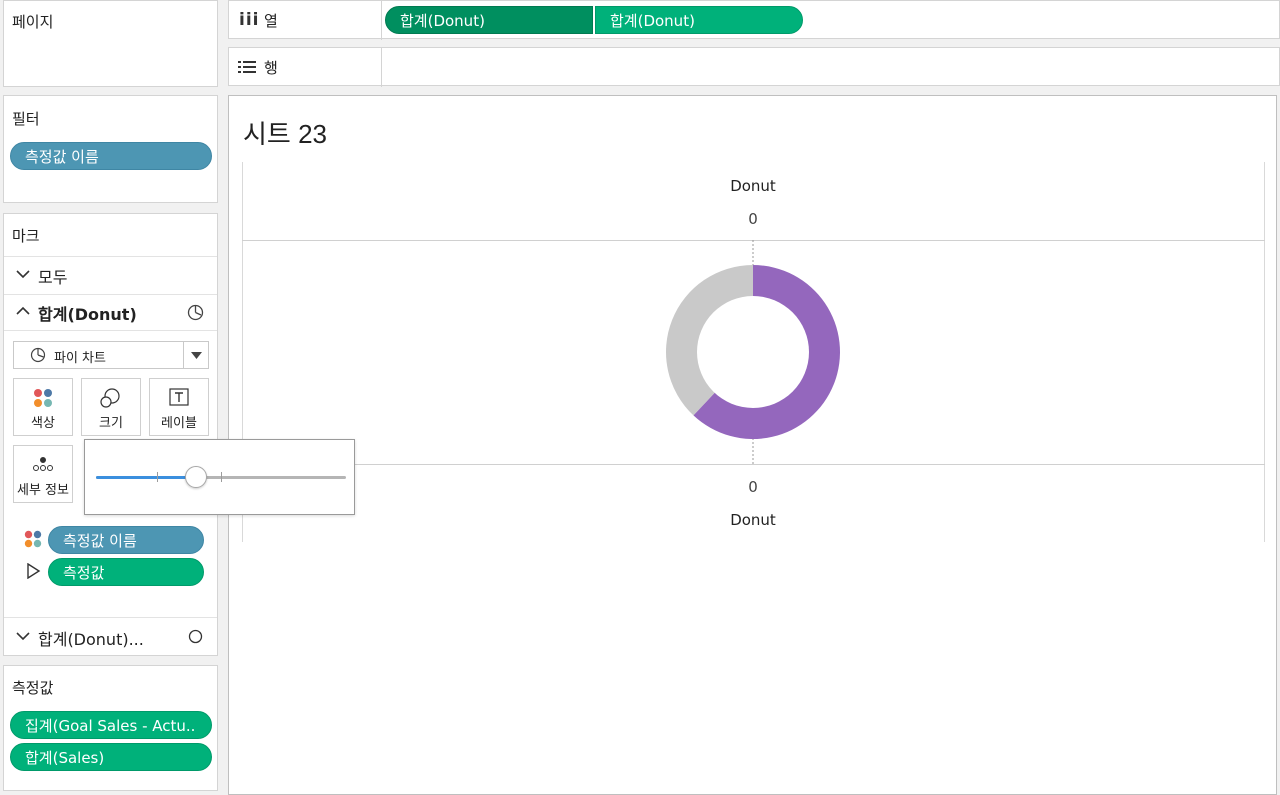 Image resolution: width=1280 pixels, height=795 pixels. I want to click on detail-card-label: 세부 정보, so click(43, 490).